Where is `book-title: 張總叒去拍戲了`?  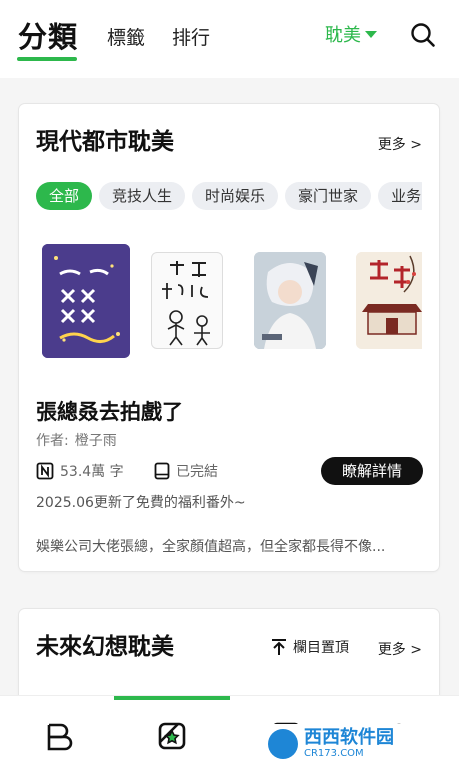
book-title: 張總叒去拍戲了 is located at coordinates (109, 411).